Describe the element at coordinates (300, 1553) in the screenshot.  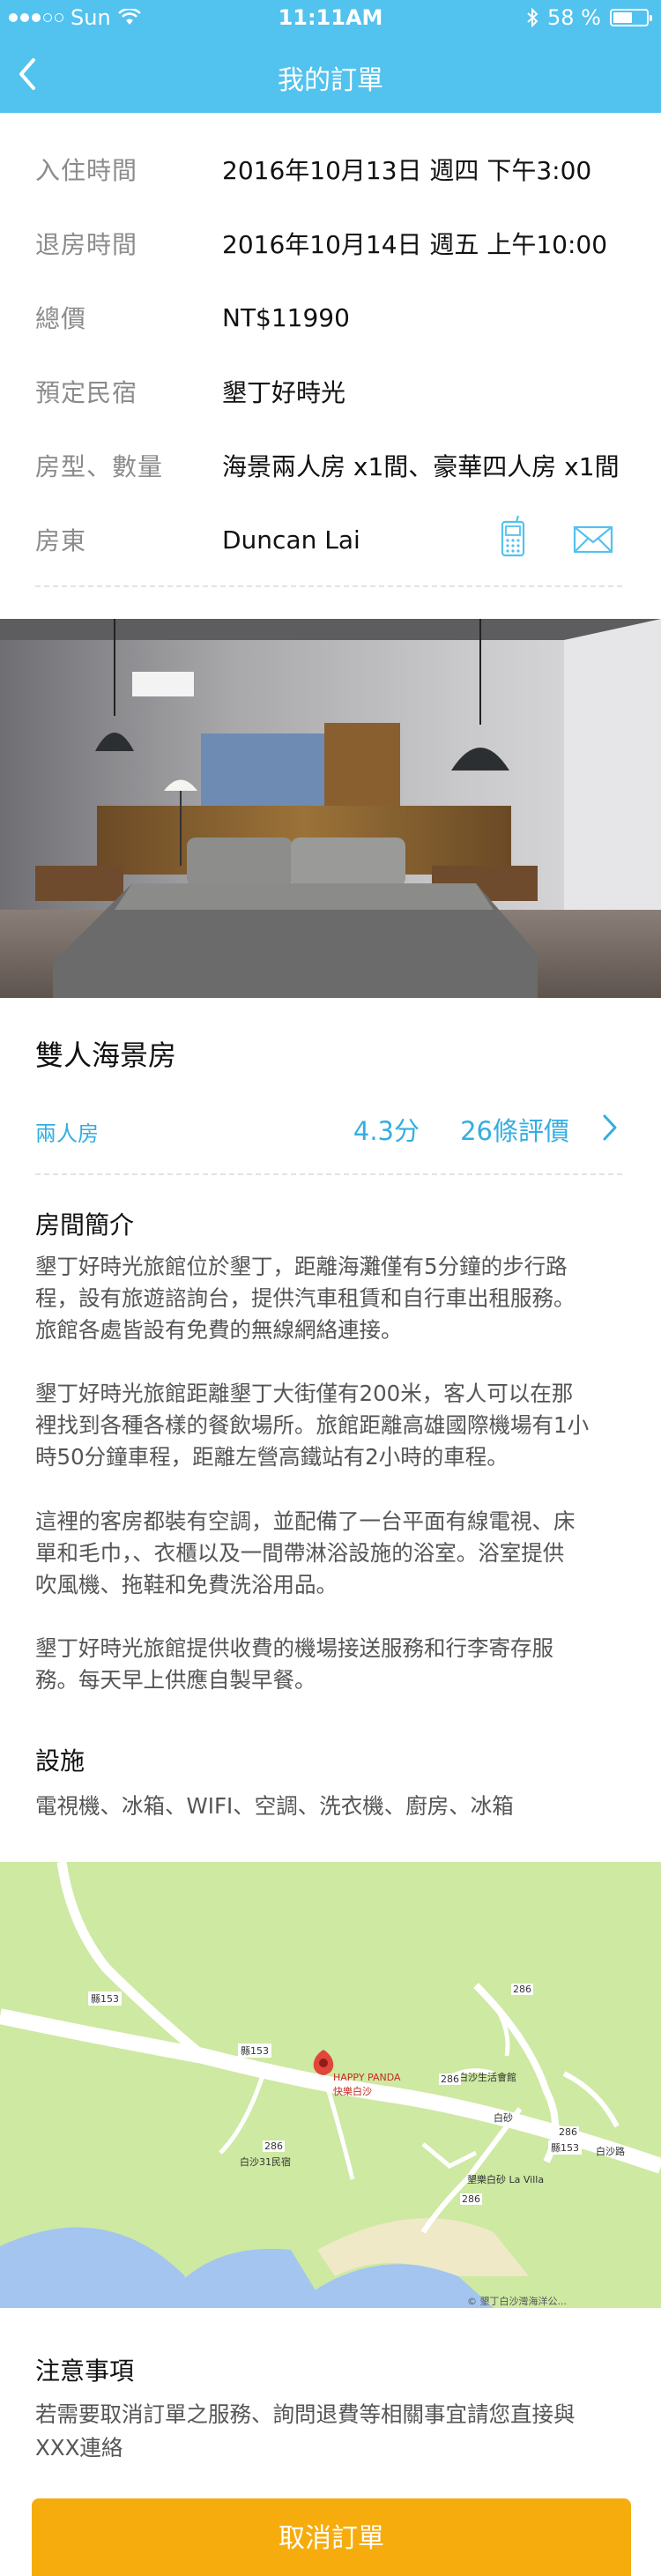
I see `intro-text: 單和毛巾，、衣櫃以及一間帶淋浴設施的浴室。浴室提供` at that location.